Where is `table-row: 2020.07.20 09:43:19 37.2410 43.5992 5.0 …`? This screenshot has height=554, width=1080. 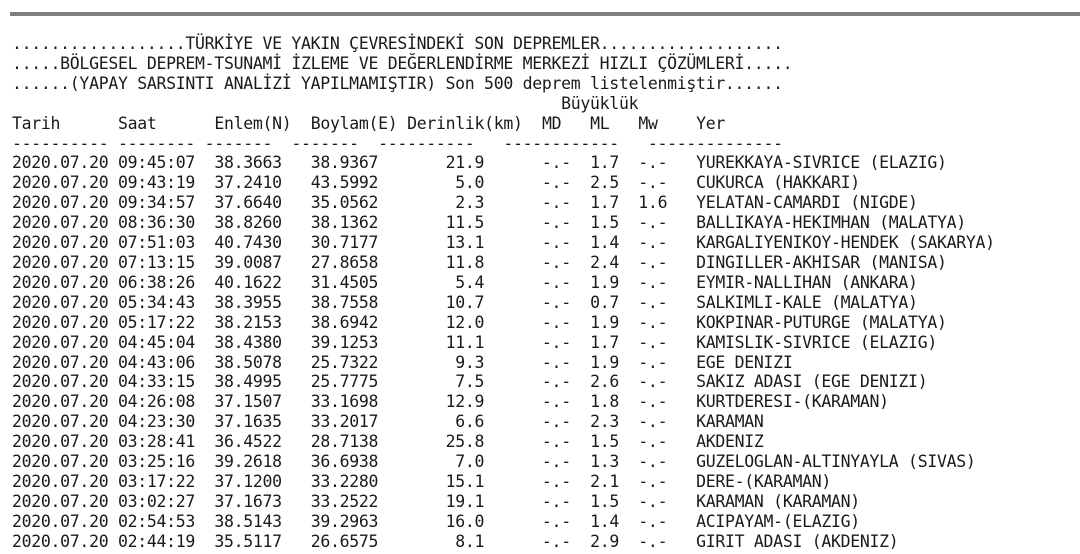 table-row: 2020.07.20 09:43:19 37.2410 43.5992 5.0 … is located at coordinates (503, 183).